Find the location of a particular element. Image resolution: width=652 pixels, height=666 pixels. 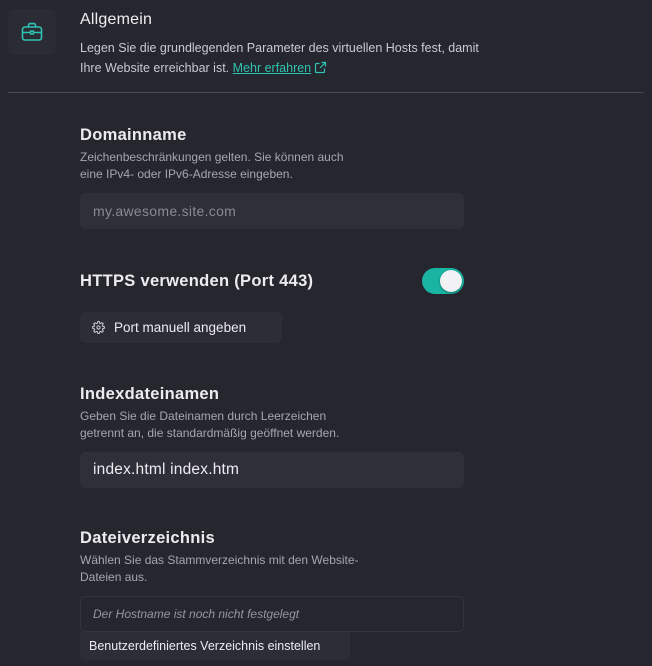

section-divider is located at coordinates (326, 92).